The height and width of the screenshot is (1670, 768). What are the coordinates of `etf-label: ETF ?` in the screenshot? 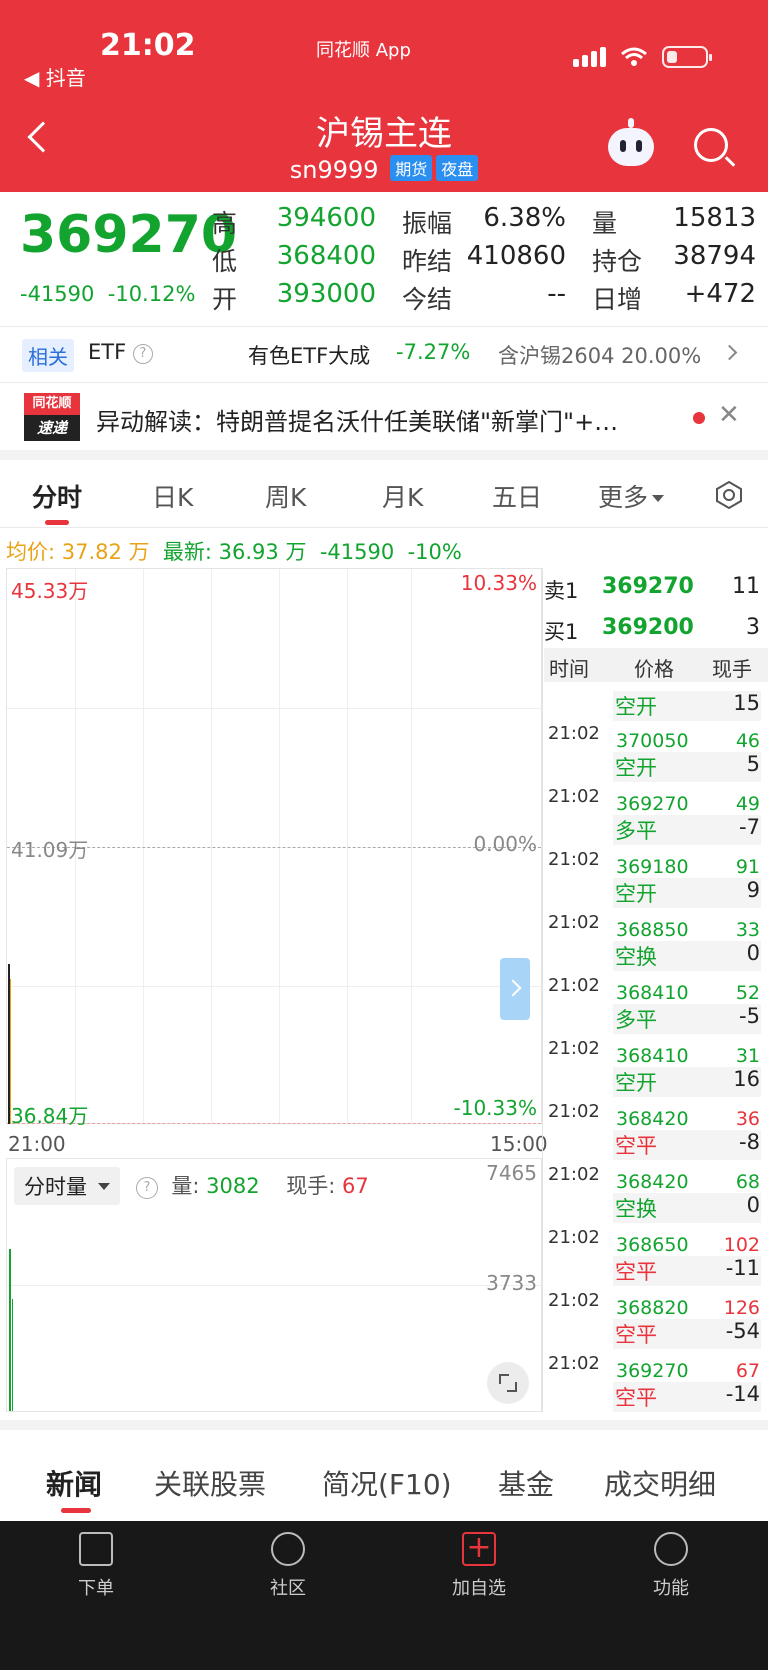 It's located at (120, 352).